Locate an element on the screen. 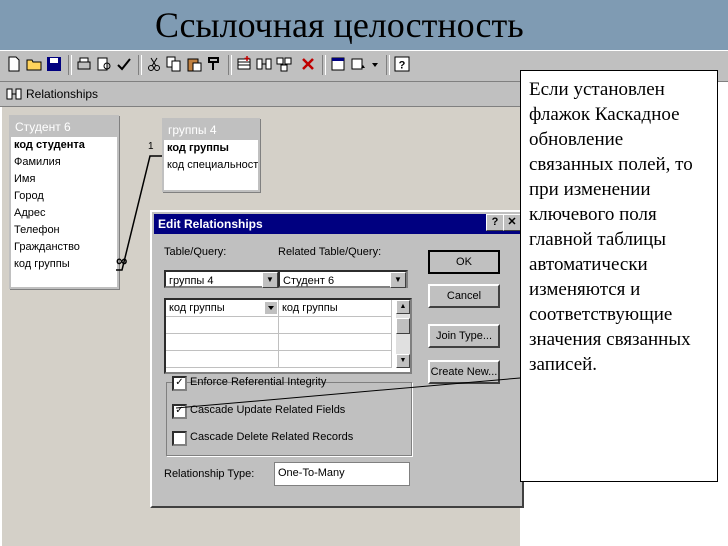  link-one-label: 1 is located at coordinates (151, 146).